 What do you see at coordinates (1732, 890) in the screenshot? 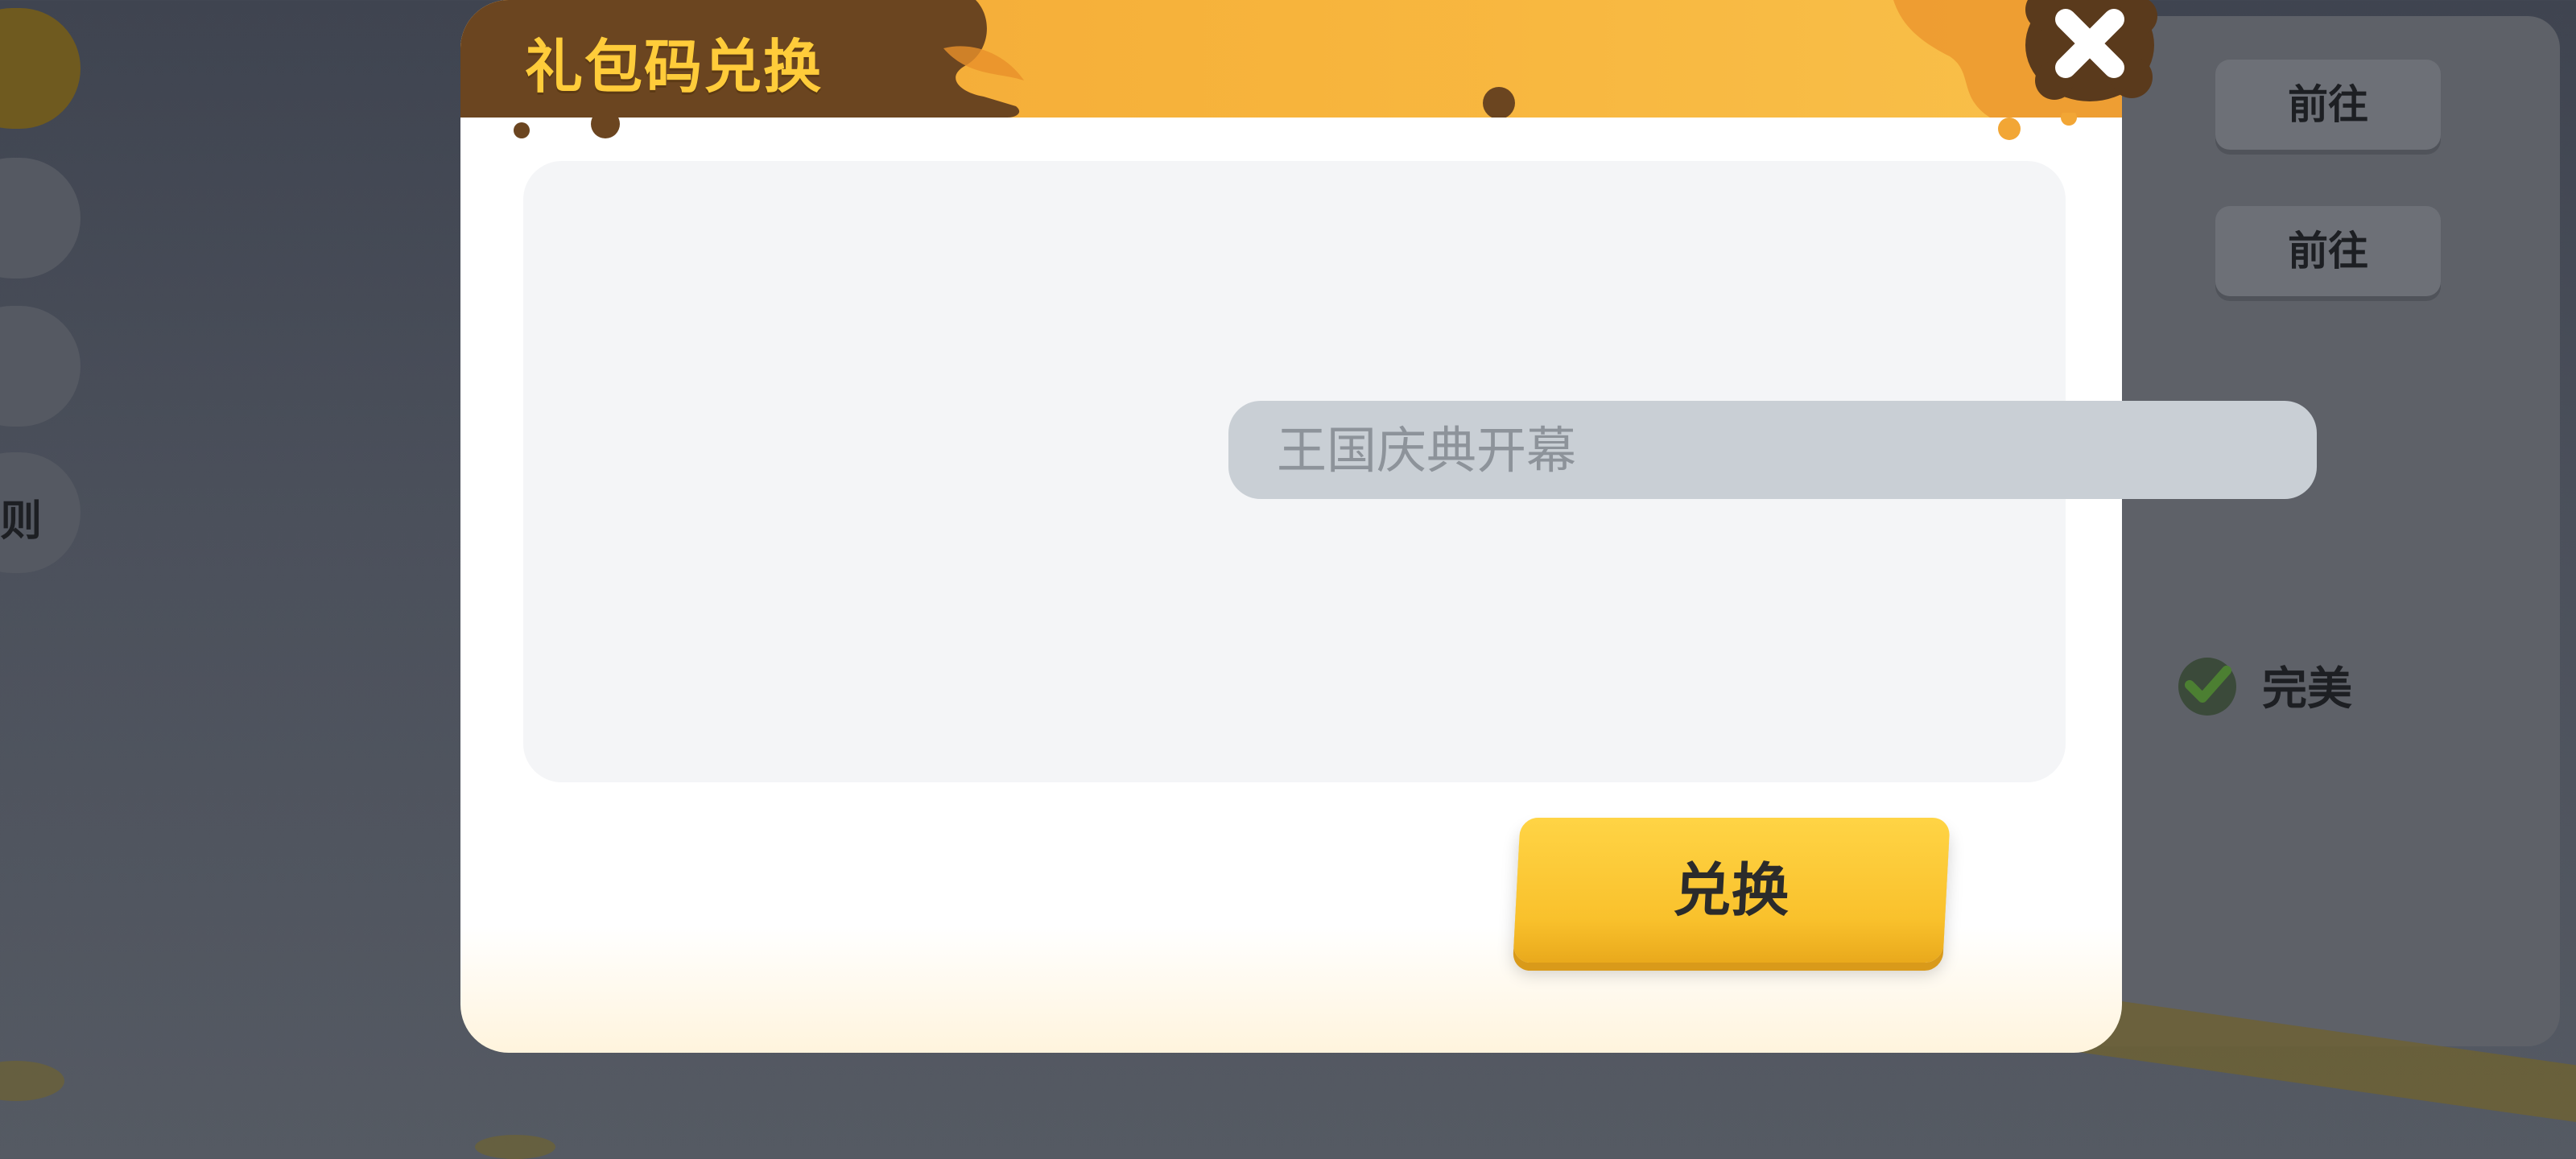
I see `redeem-button: 兑换` at bounding box center [1732, 890].